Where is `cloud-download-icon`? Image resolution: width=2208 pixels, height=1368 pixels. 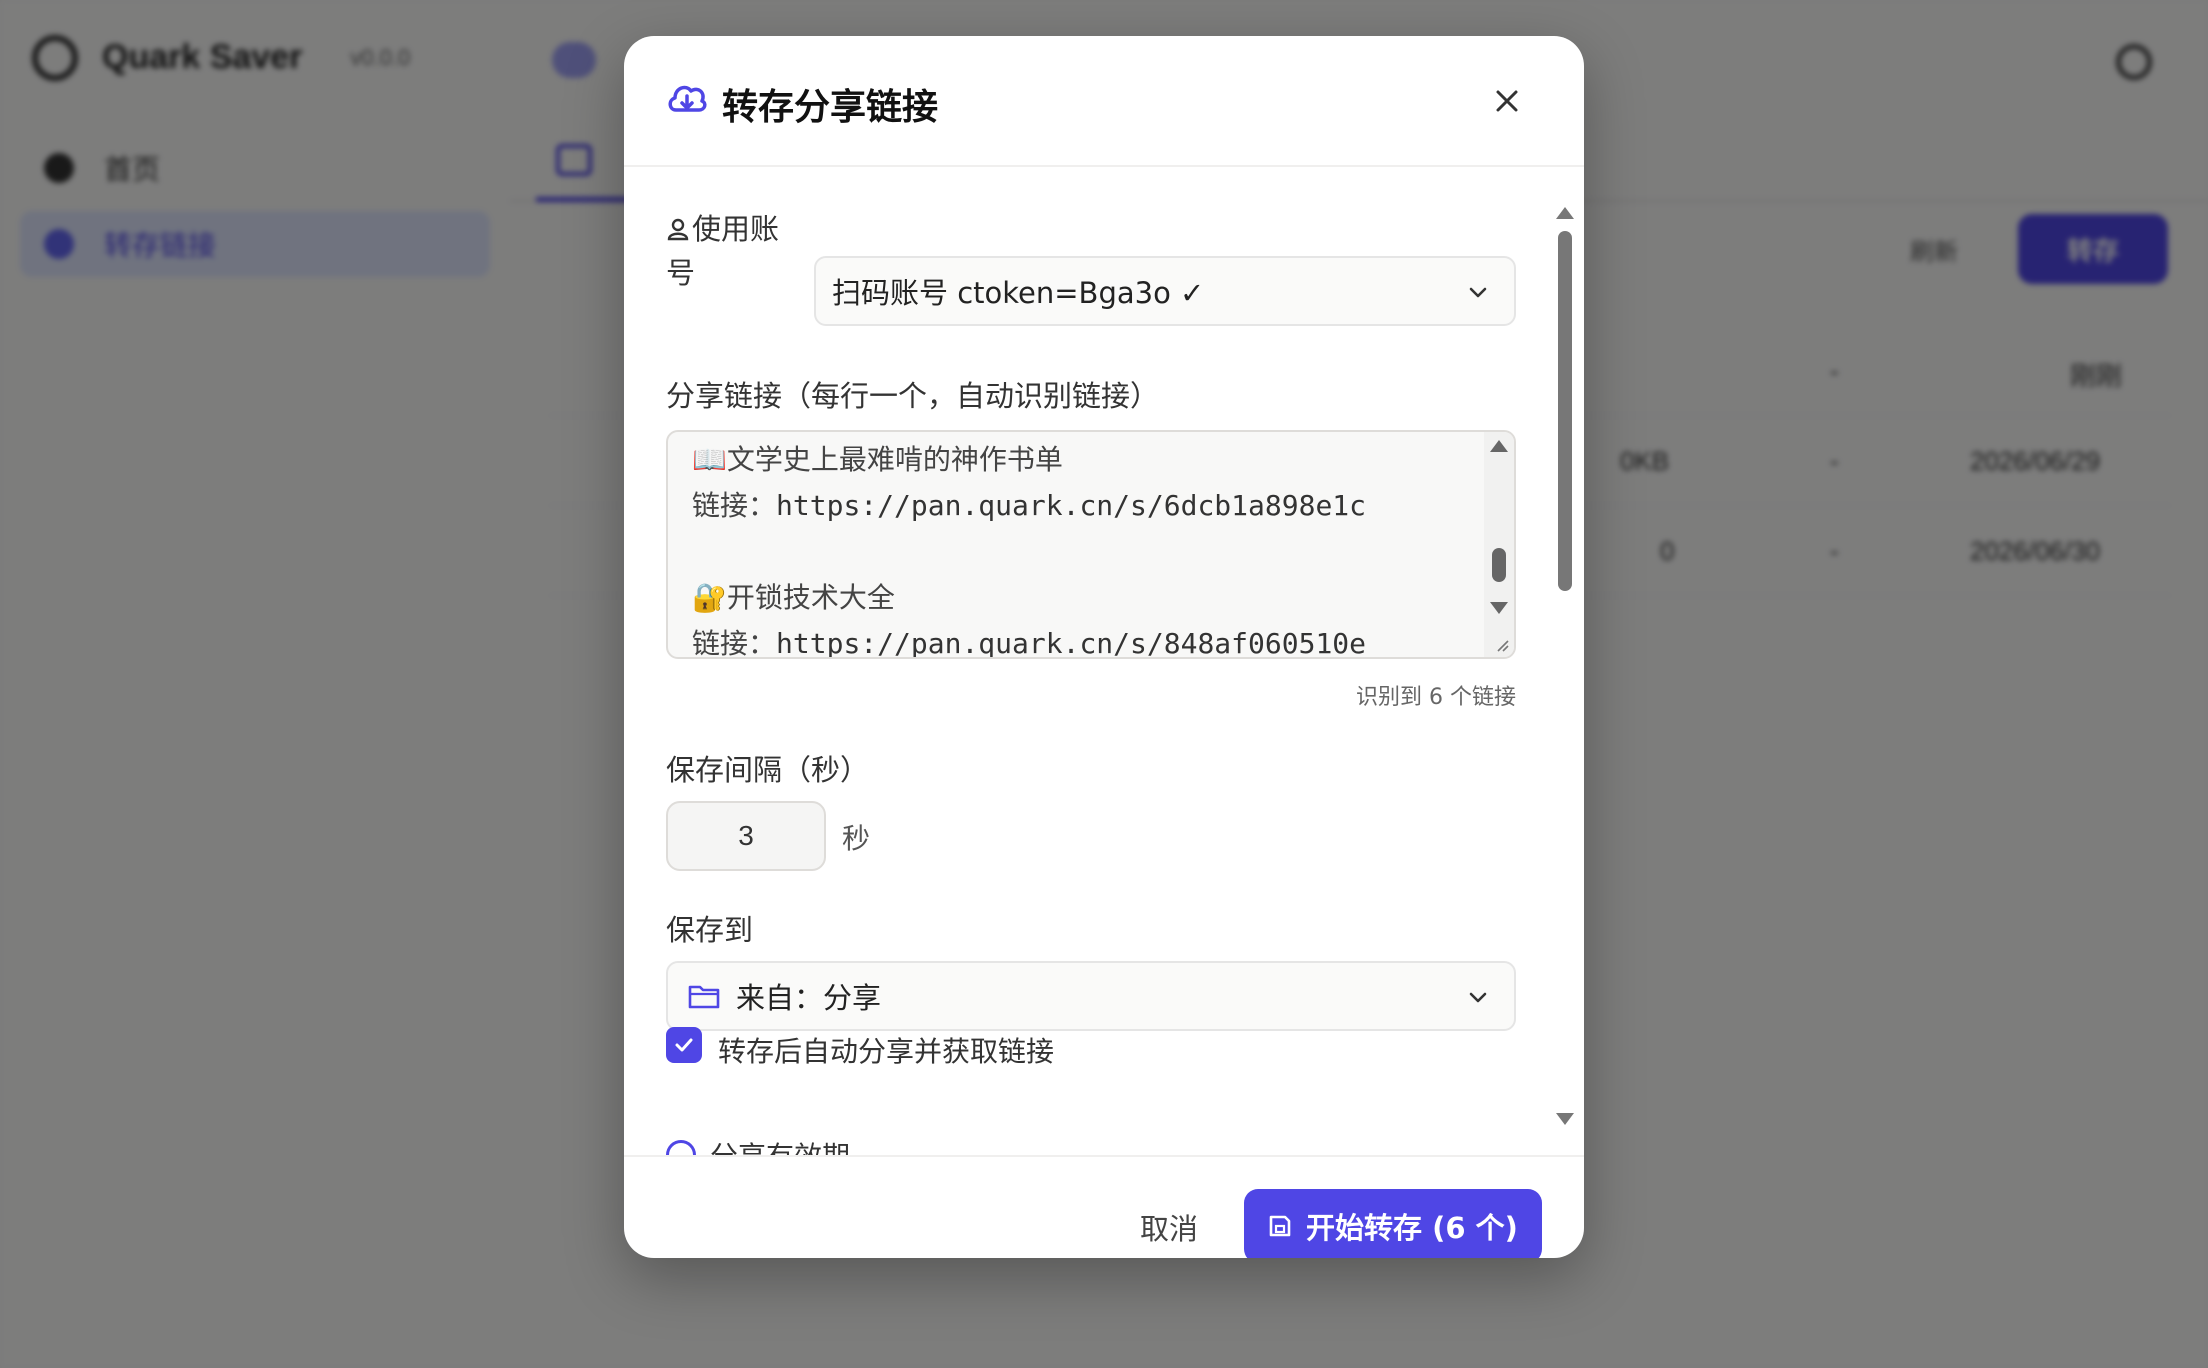
cloud-download-icon is located at coordinates (687, 98).